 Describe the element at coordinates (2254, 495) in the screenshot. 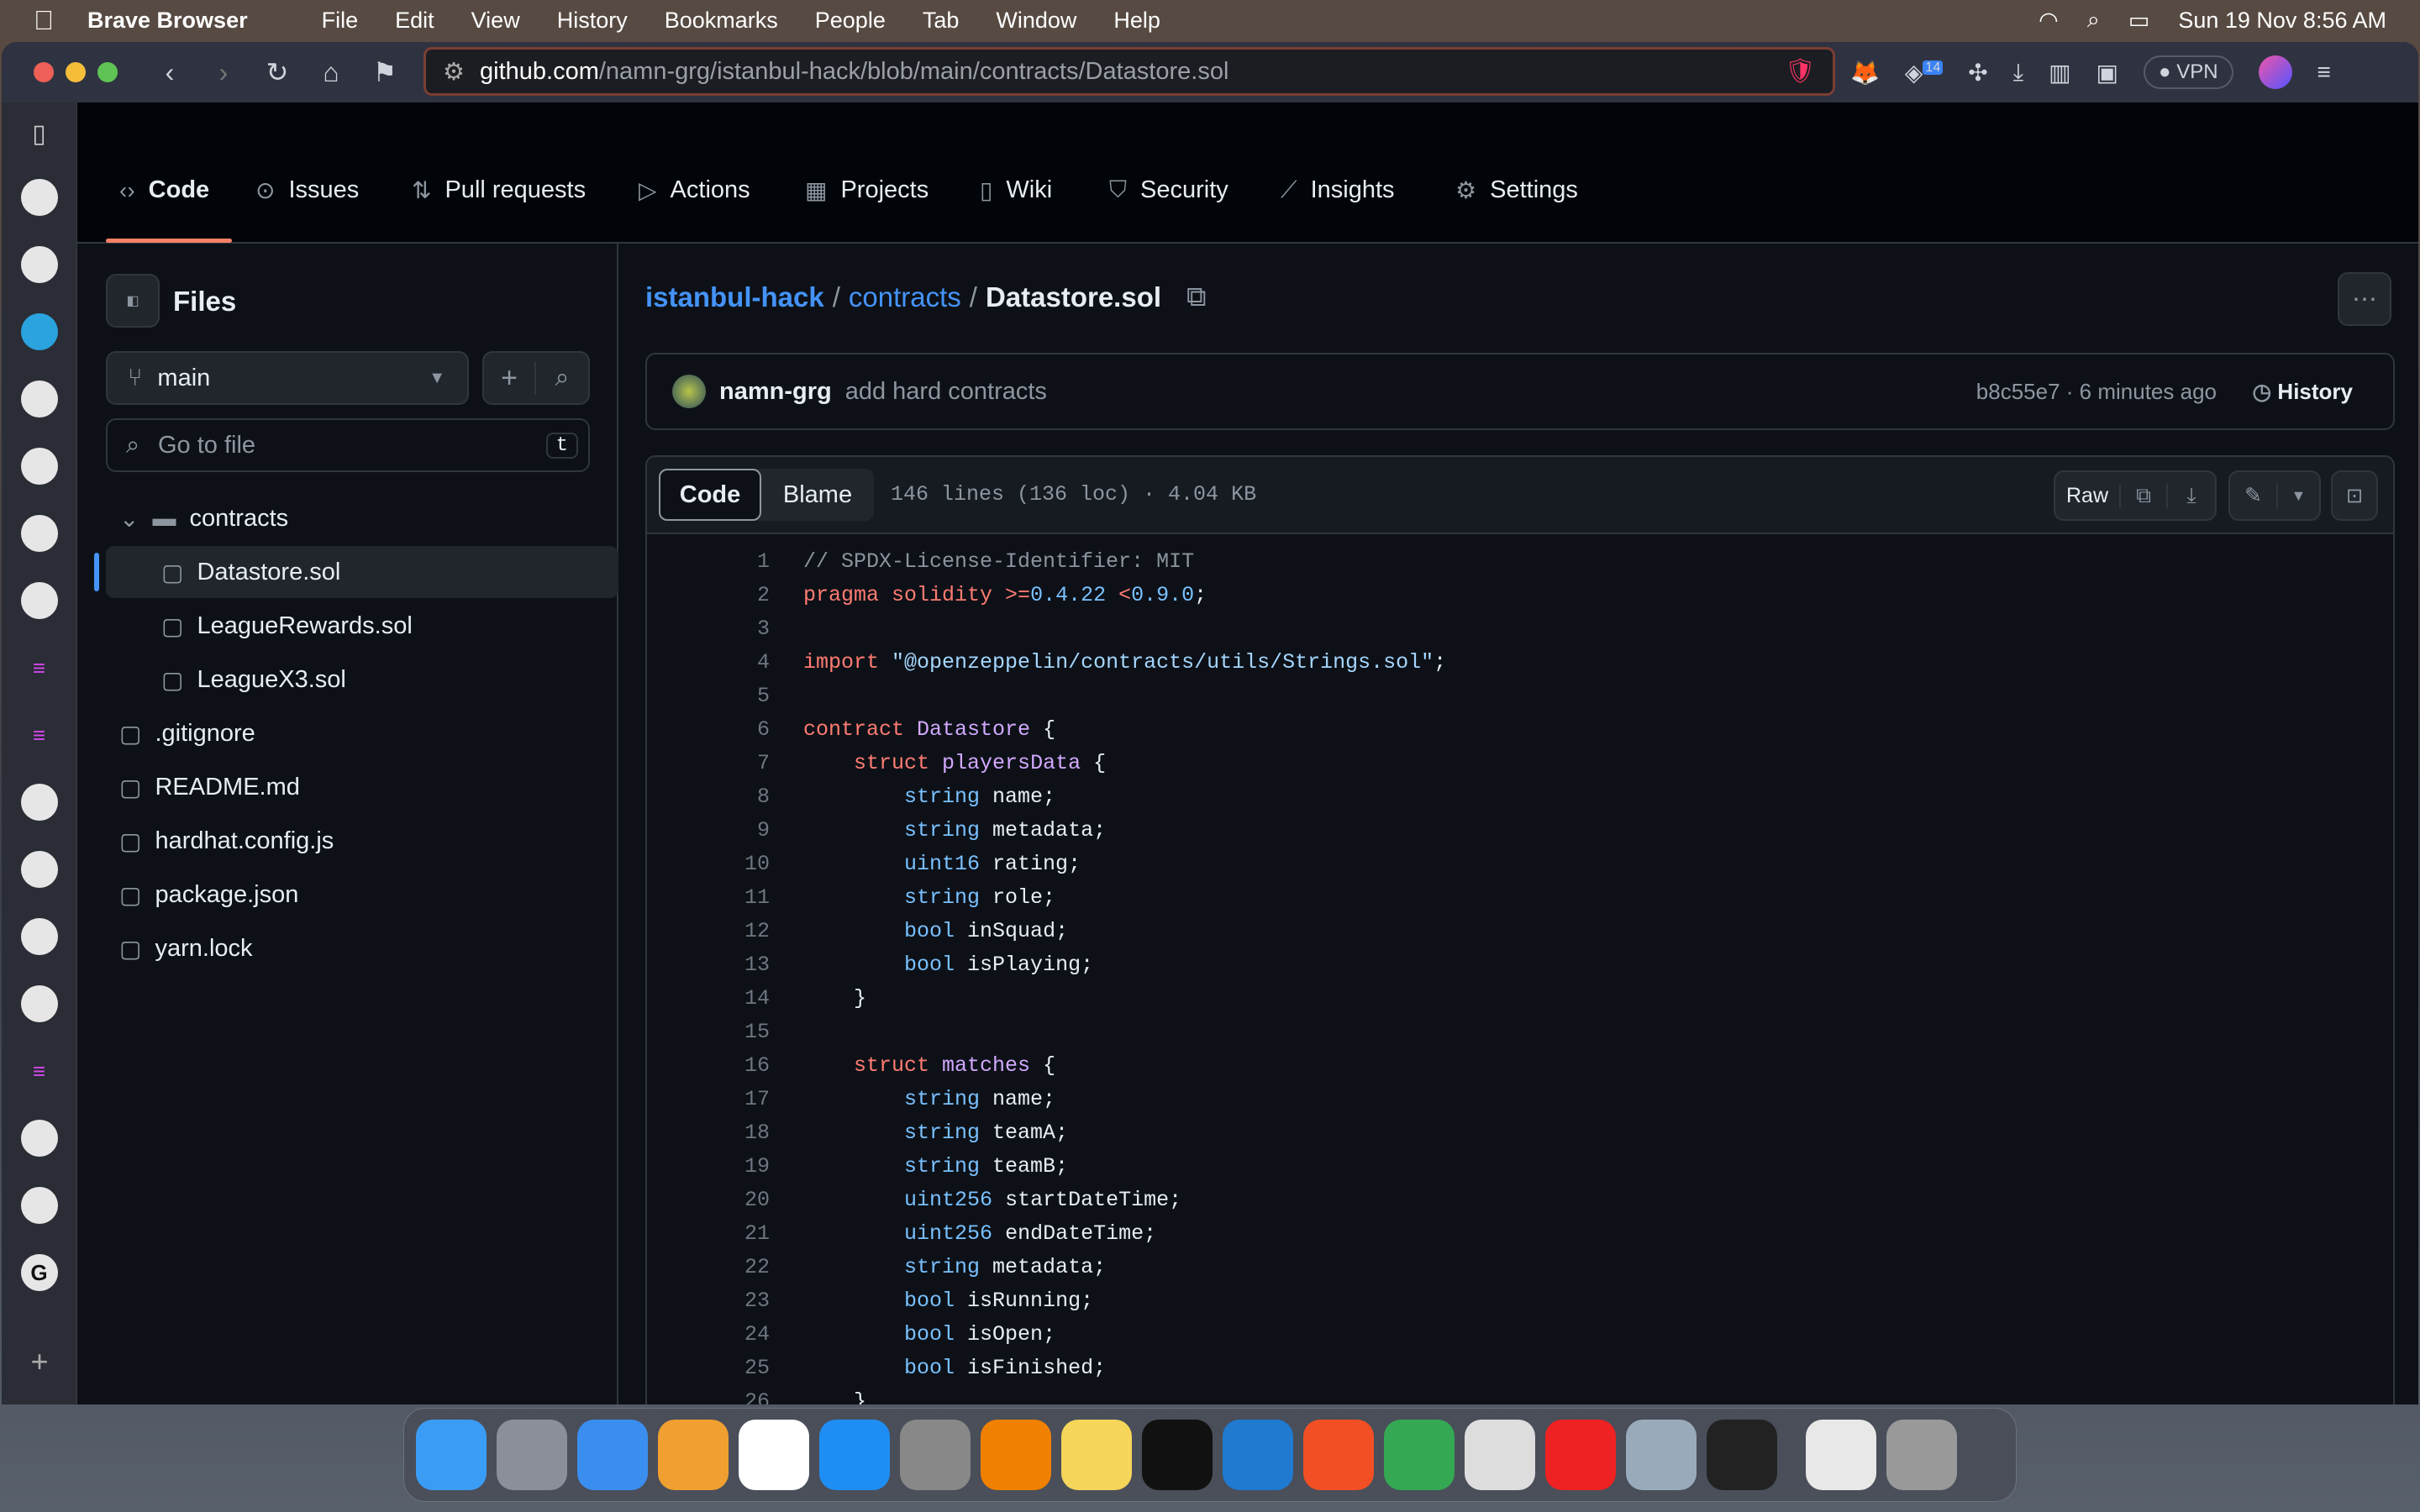

I see `edit-file-button: ✎` at that location.